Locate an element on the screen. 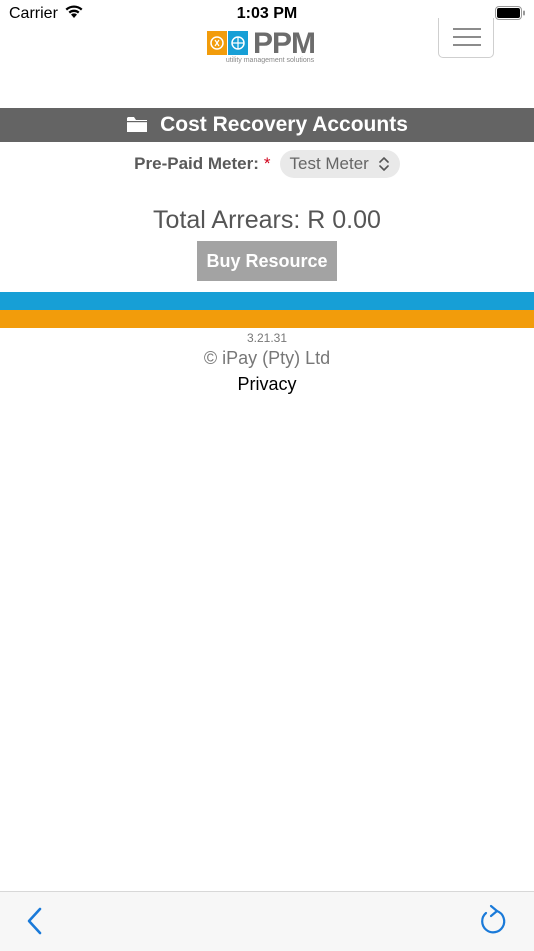 The width and height of the screenshot is (534, 951). page-title-band: Cost Recovery Accounts is located at coordinates (267, 125).